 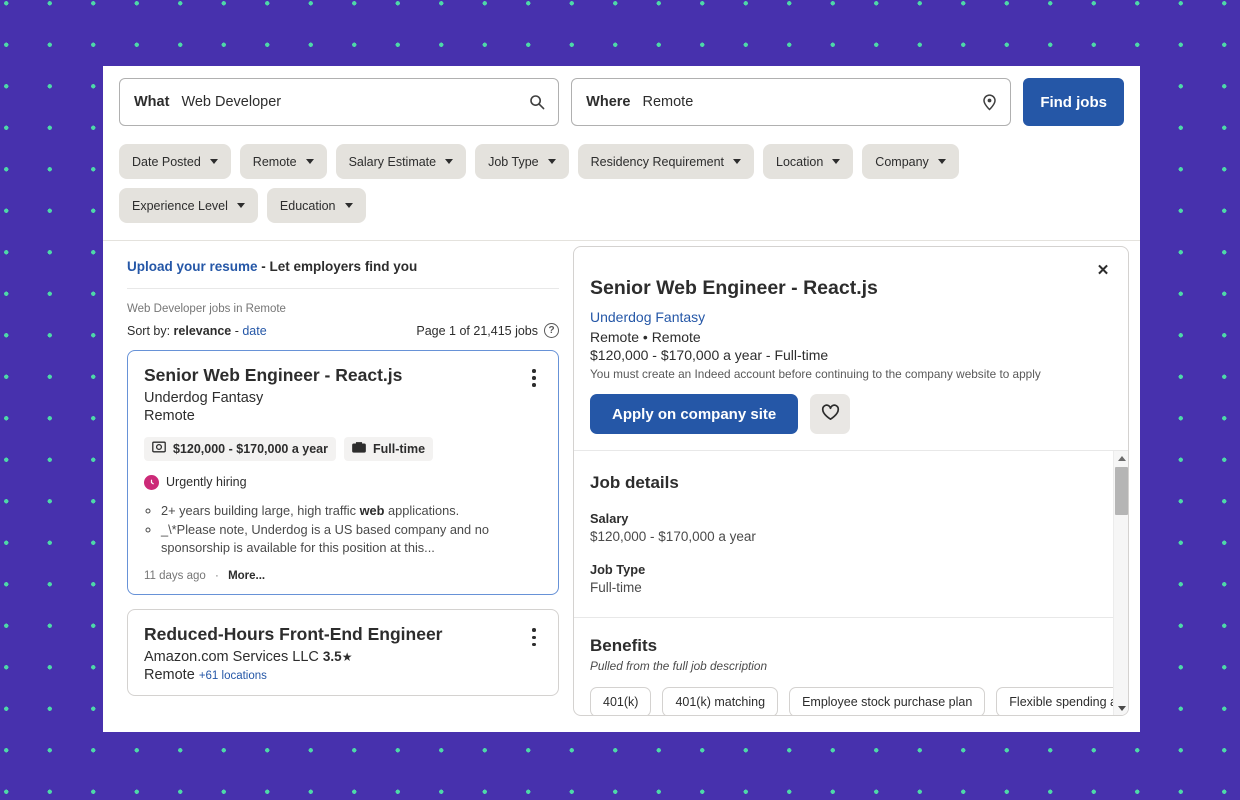 I want to click on detail-location-line: Remote • Remote, so click(x=645, y=337).